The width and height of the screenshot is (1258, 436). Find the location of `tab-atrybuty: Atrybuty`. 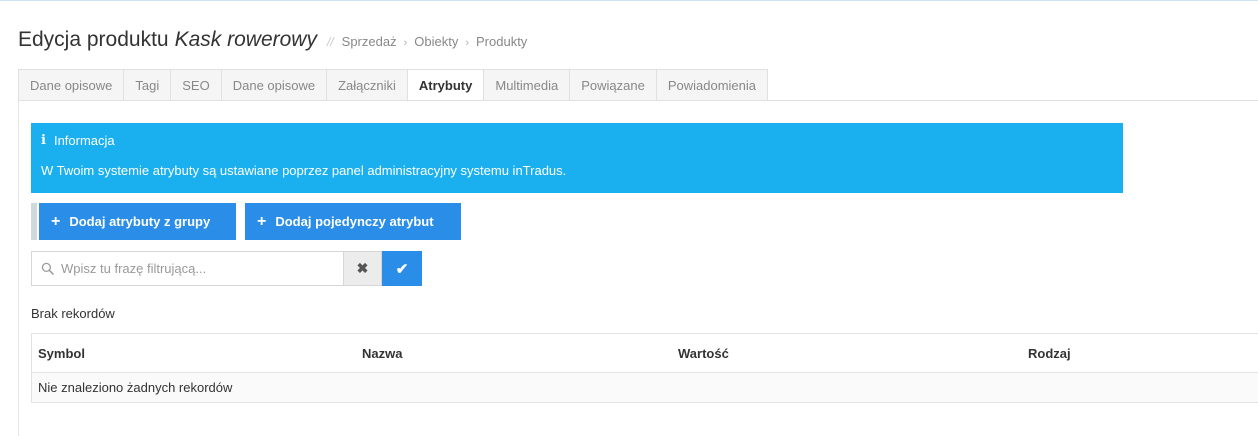

tab-atrybuty: Atrybuty is located at coordinates (445, 85).